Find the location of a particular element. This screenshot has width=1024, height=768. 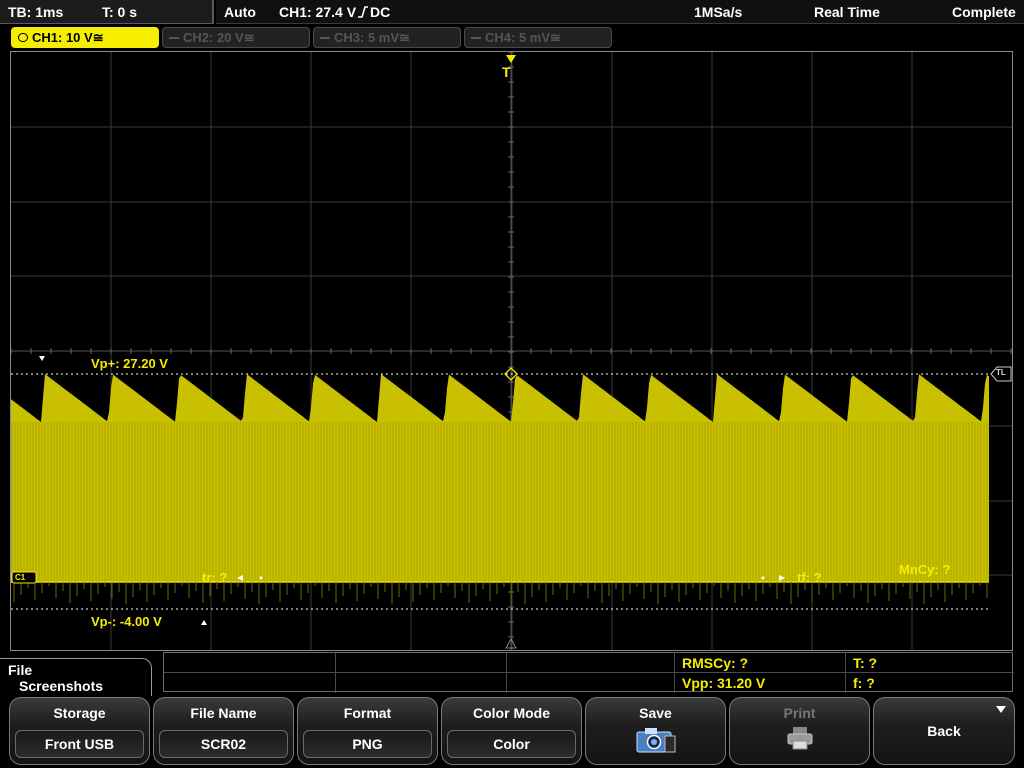

softkey-label: Color Mode is located at coordinates (511, 713).